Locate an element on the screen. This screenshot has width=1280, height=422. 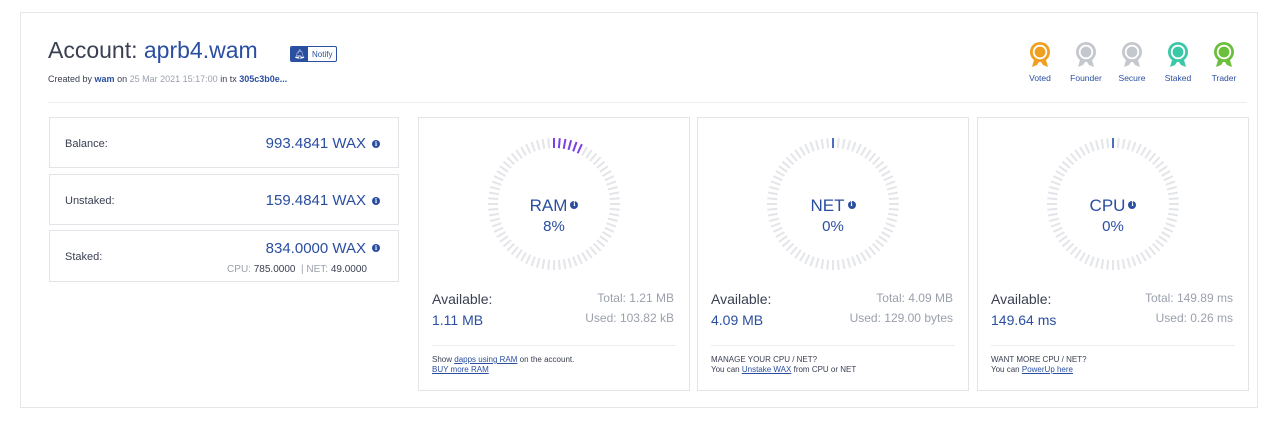
badge-founder: Founder is located at coordinates (1086, 62).